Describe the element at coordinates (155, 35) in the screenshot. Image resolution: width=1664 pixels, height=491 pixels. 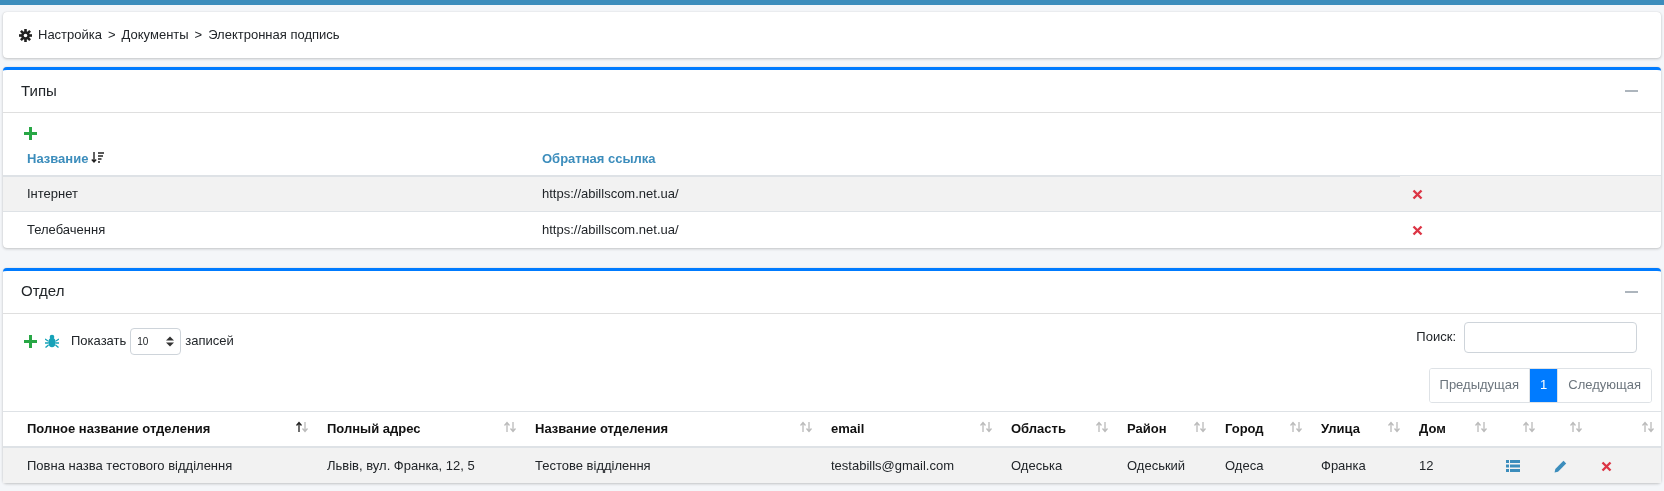
I see `breadcrumb-link: Документы` at that location.